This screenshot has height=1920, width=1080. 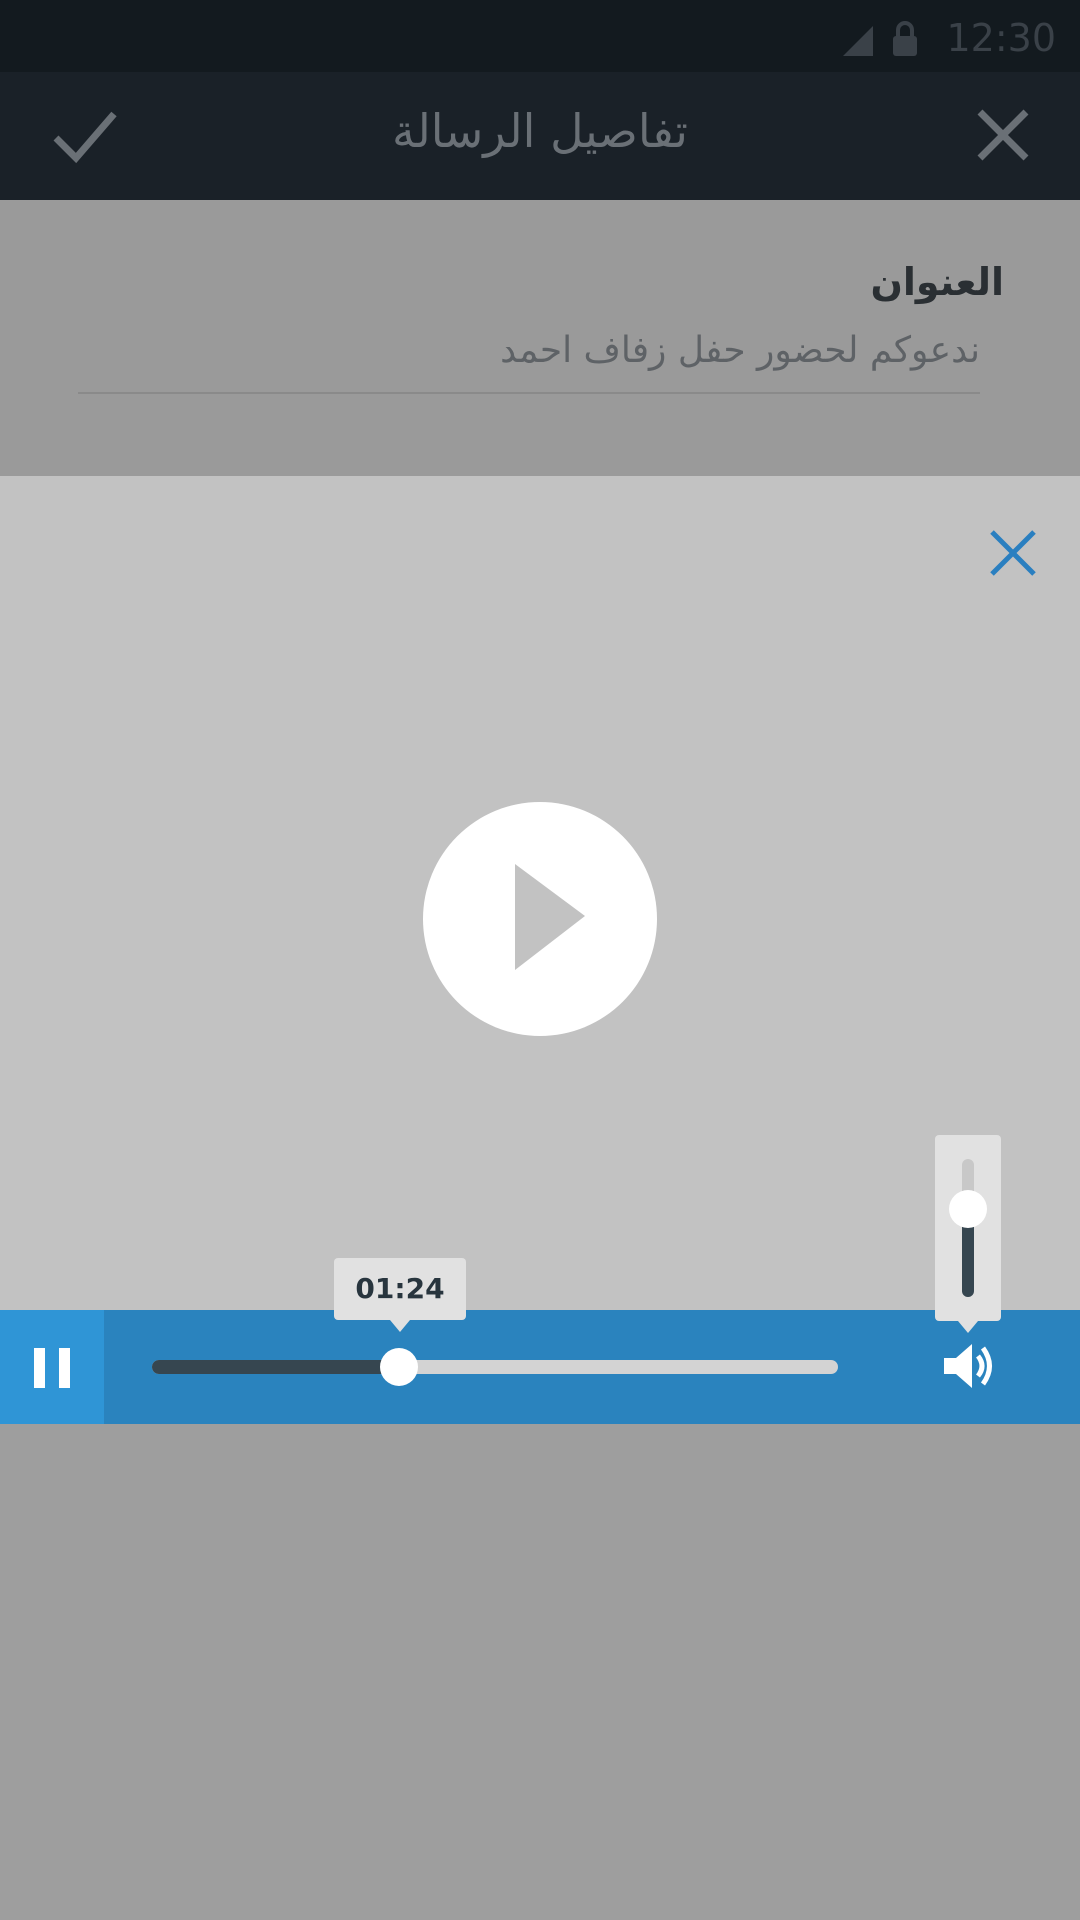 I want to click on title-field: ندعوكم لحضور حفل زفاف احمد, so click(x=740, y=350).